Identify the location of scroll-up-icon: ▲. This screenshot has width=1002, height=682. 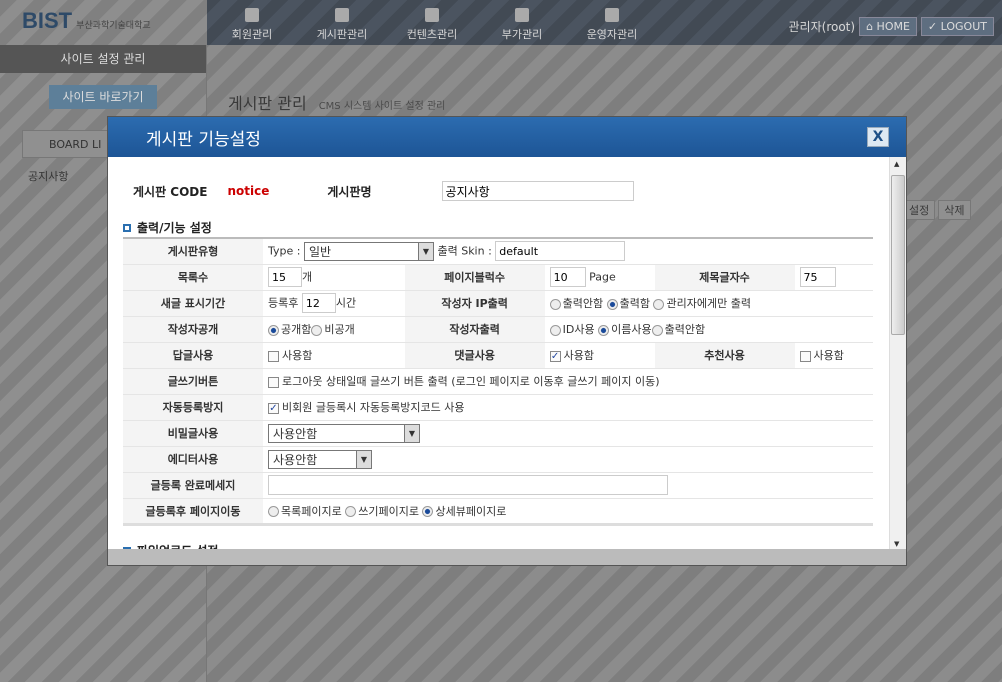
(896, 164).